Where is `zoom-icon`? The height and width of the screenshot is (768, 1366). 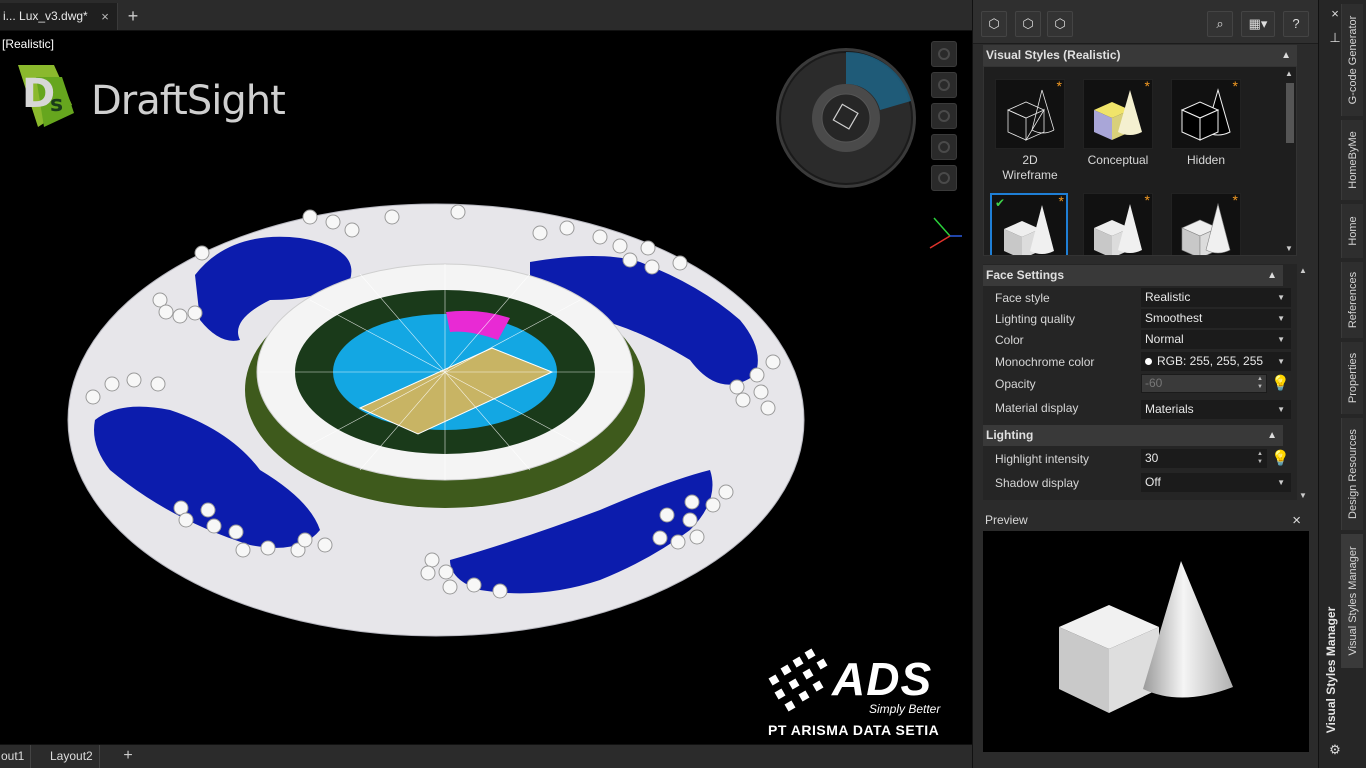 zoom-icon is located at coordinates (944, 116).